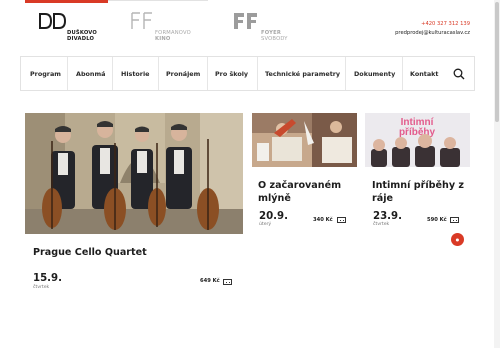  I want to click on logo-label: DUŠKOVO DIVADLO, so click(82, 36).